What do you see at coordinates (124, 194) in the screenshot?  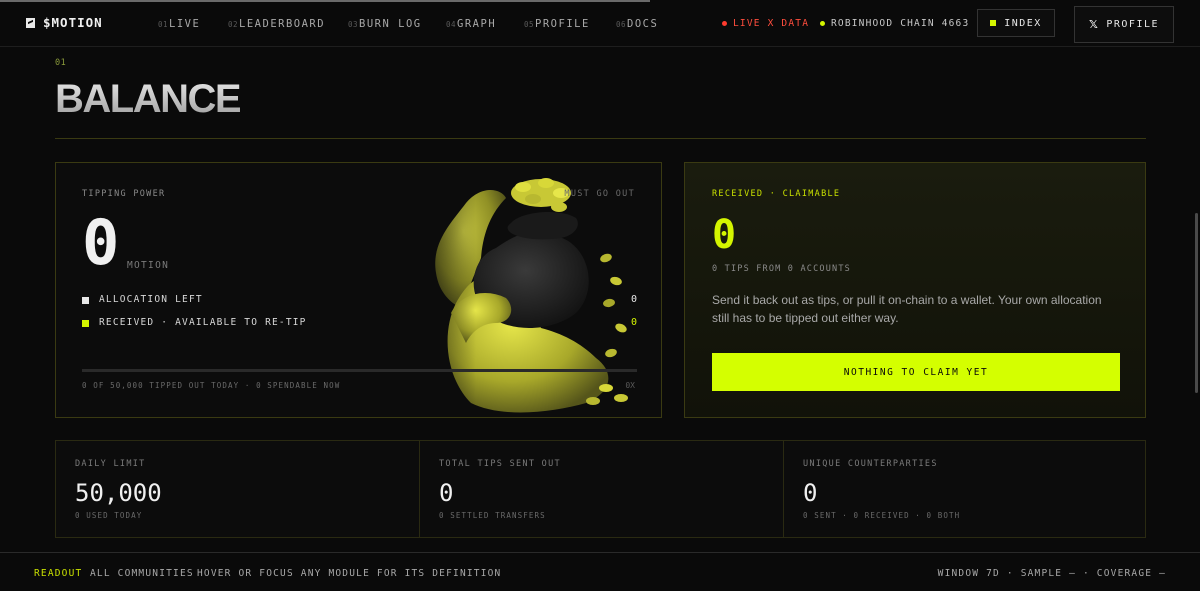 I see `tipping-power-label: TIPPING POWER` at bounding box center [124, 194].